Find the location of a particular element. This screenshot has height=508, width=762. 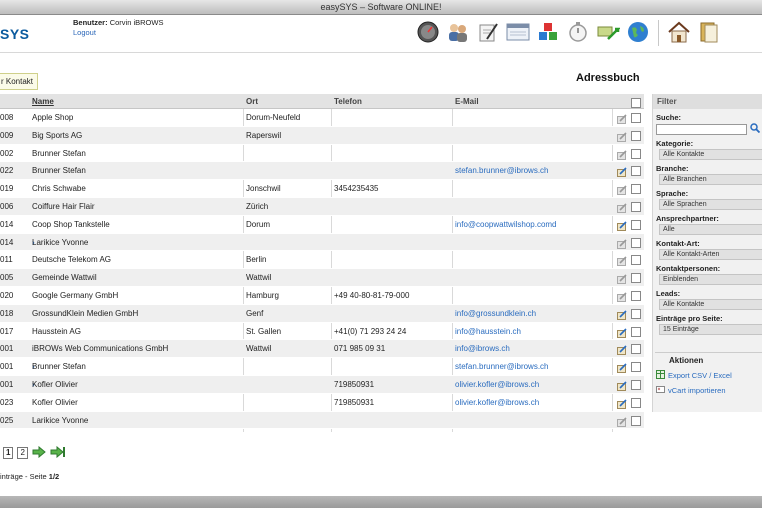

page-title: Adressbuch is located at coordinates (608, 78).